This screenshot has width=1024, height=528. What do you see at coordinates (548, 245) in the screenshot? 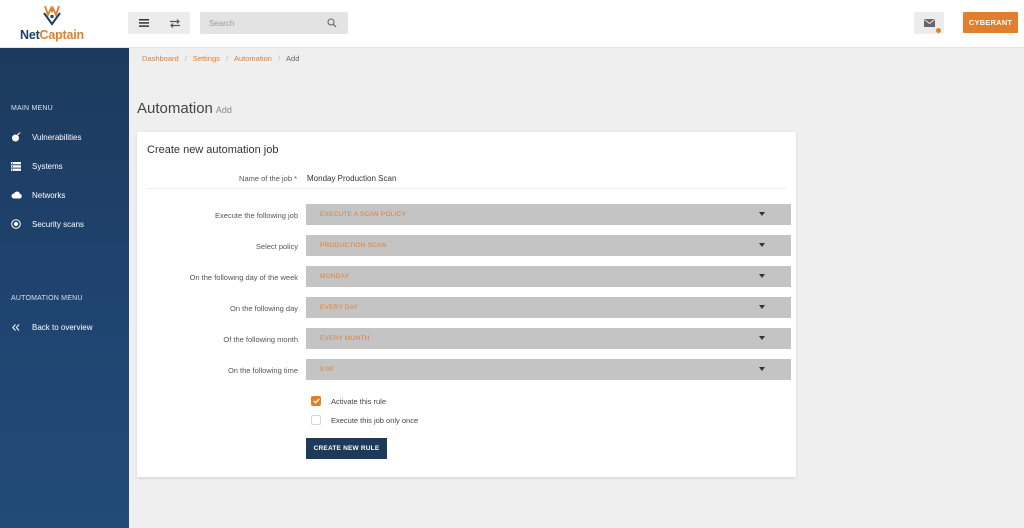
I see `select-policy-select: PRODUCTION SCAN` at bounding box center [548, 245].